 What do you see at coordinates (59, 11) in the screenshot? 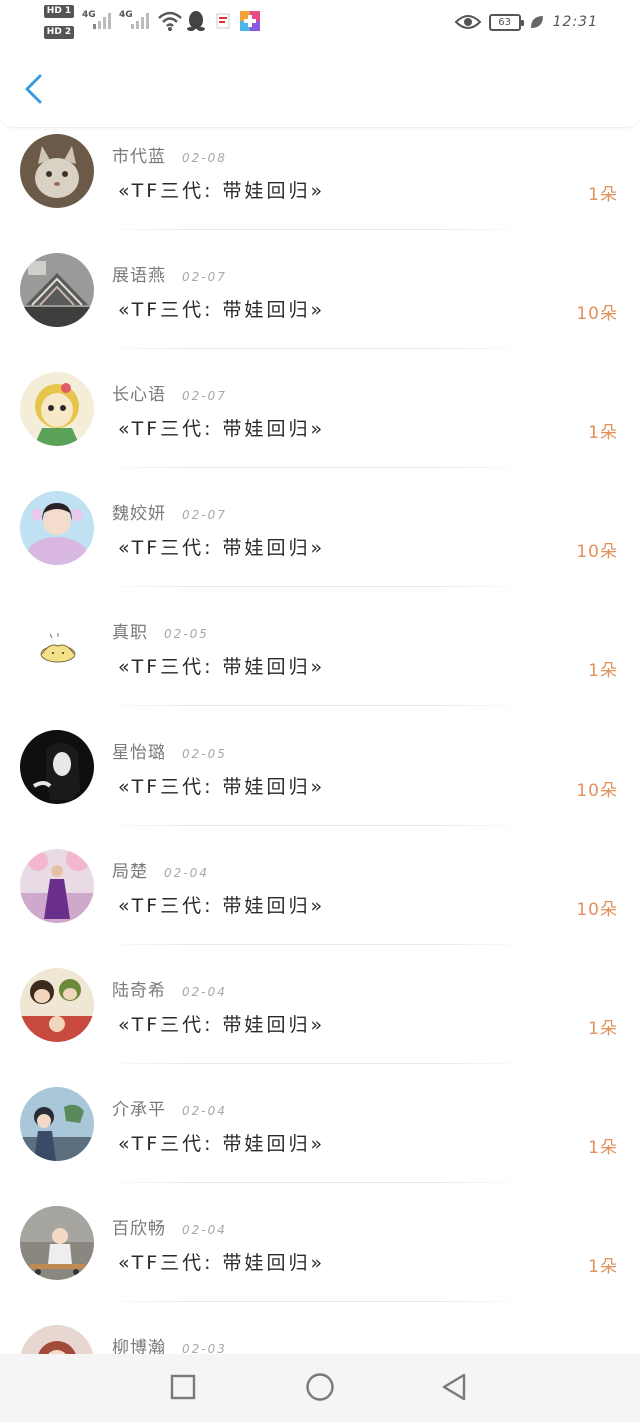
I see `hd-badge-1: HD 1` at bounding box center [59, 11].